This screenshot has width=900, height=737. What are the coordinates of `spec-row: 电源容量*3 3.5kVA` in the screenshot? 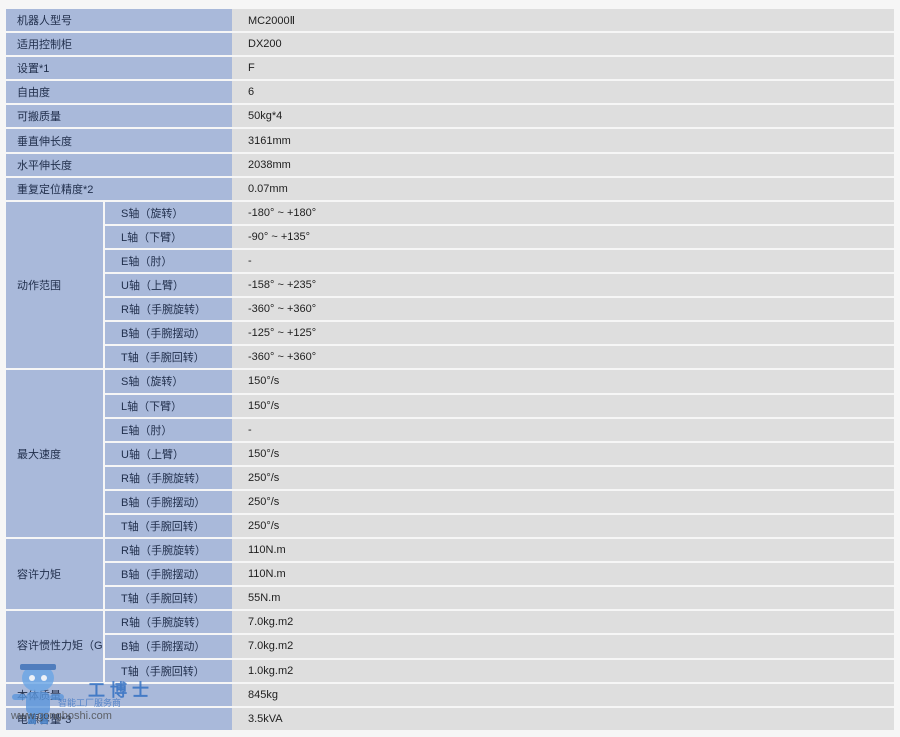 It's located at (450, 718).